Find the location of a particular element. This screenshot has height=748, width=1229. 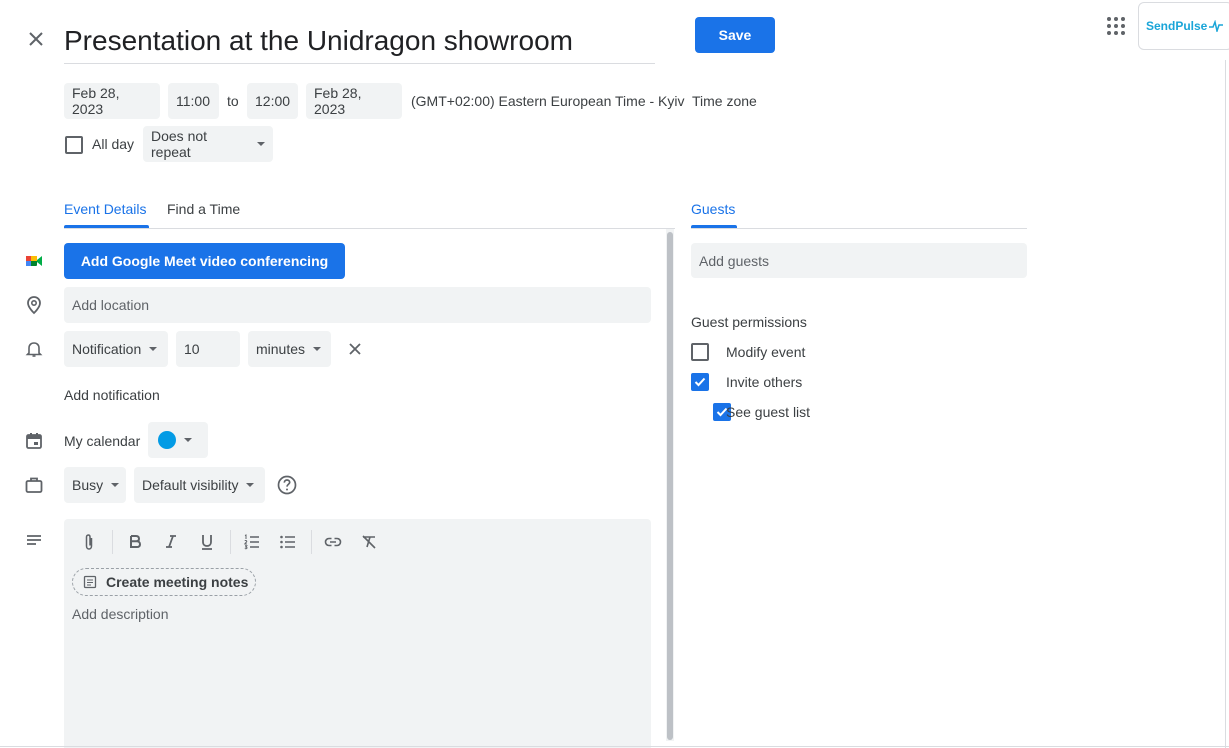

numbered-list-icon is located at coordinates (252, 542).